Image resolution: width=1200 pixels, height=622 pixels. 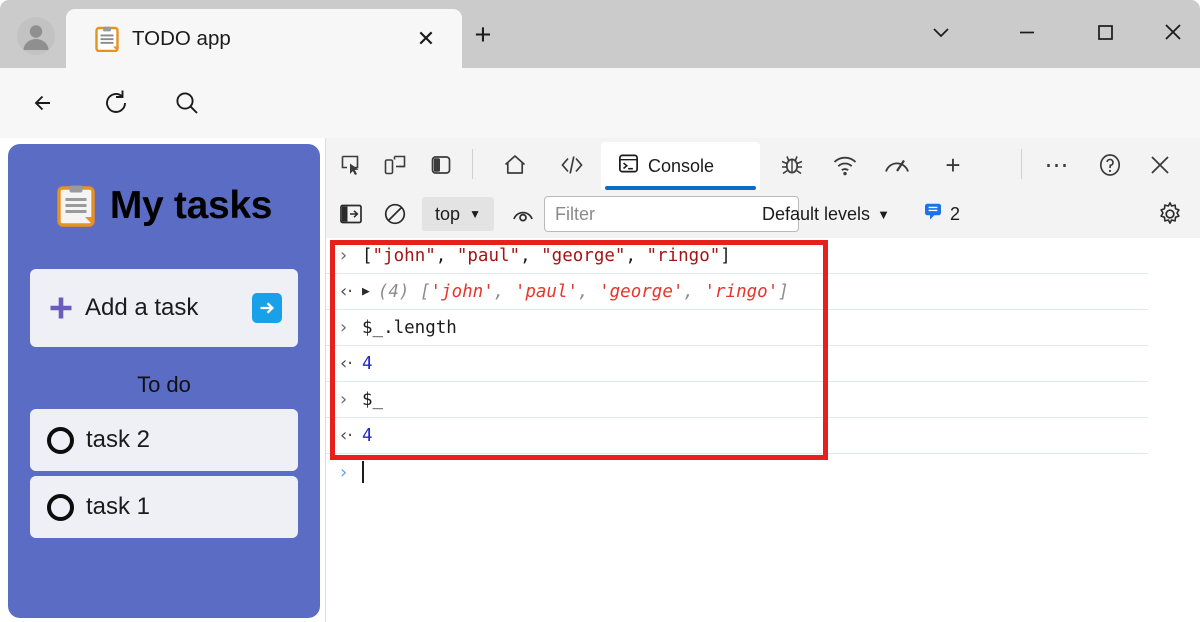 I want to click on maximize-icon, so click(x=1105, y=32).